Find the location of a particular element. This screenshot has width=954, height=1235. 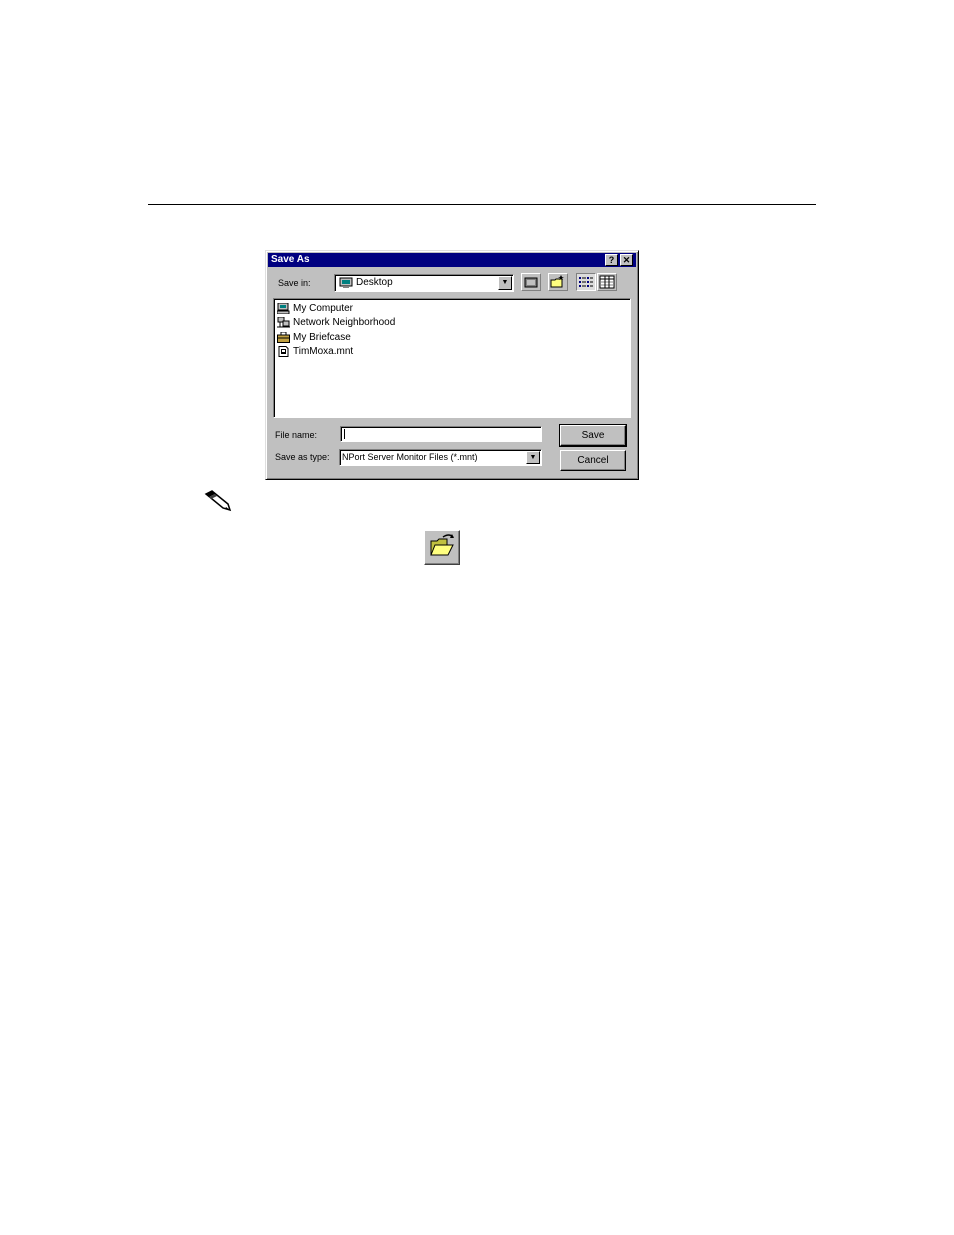

computer-icon is located at coordinates (283, 308).